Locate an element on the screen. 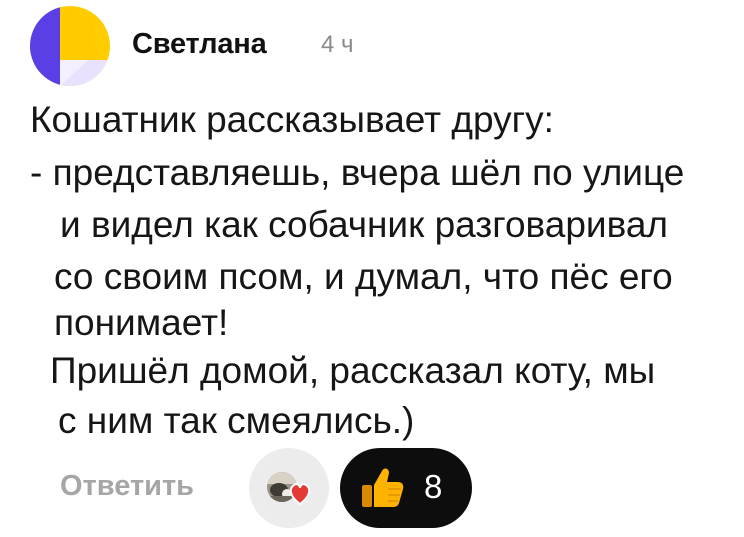  comment-text-line: и видел как собачник разговаривал is located at coordinates (364, 224).